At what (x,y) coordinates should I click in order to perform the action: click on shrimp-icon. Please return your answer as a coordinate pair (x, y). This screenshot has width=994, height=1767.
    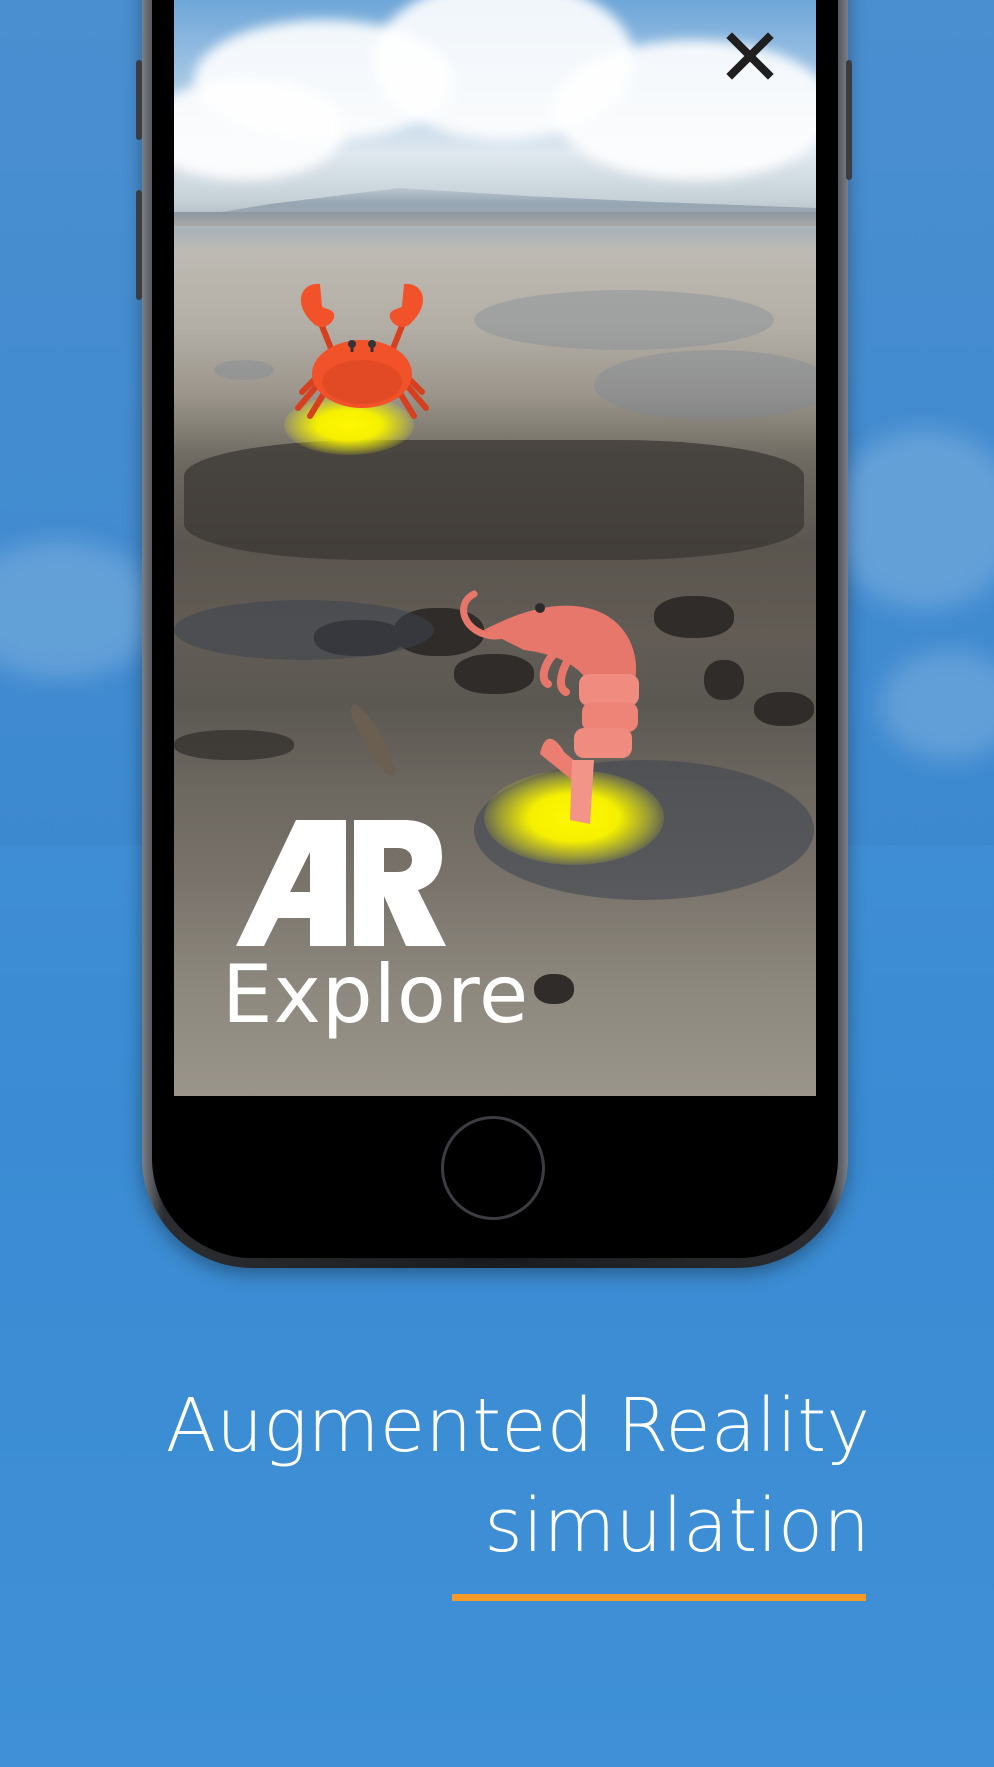
    Looking at the image, I should click on (554, 704).